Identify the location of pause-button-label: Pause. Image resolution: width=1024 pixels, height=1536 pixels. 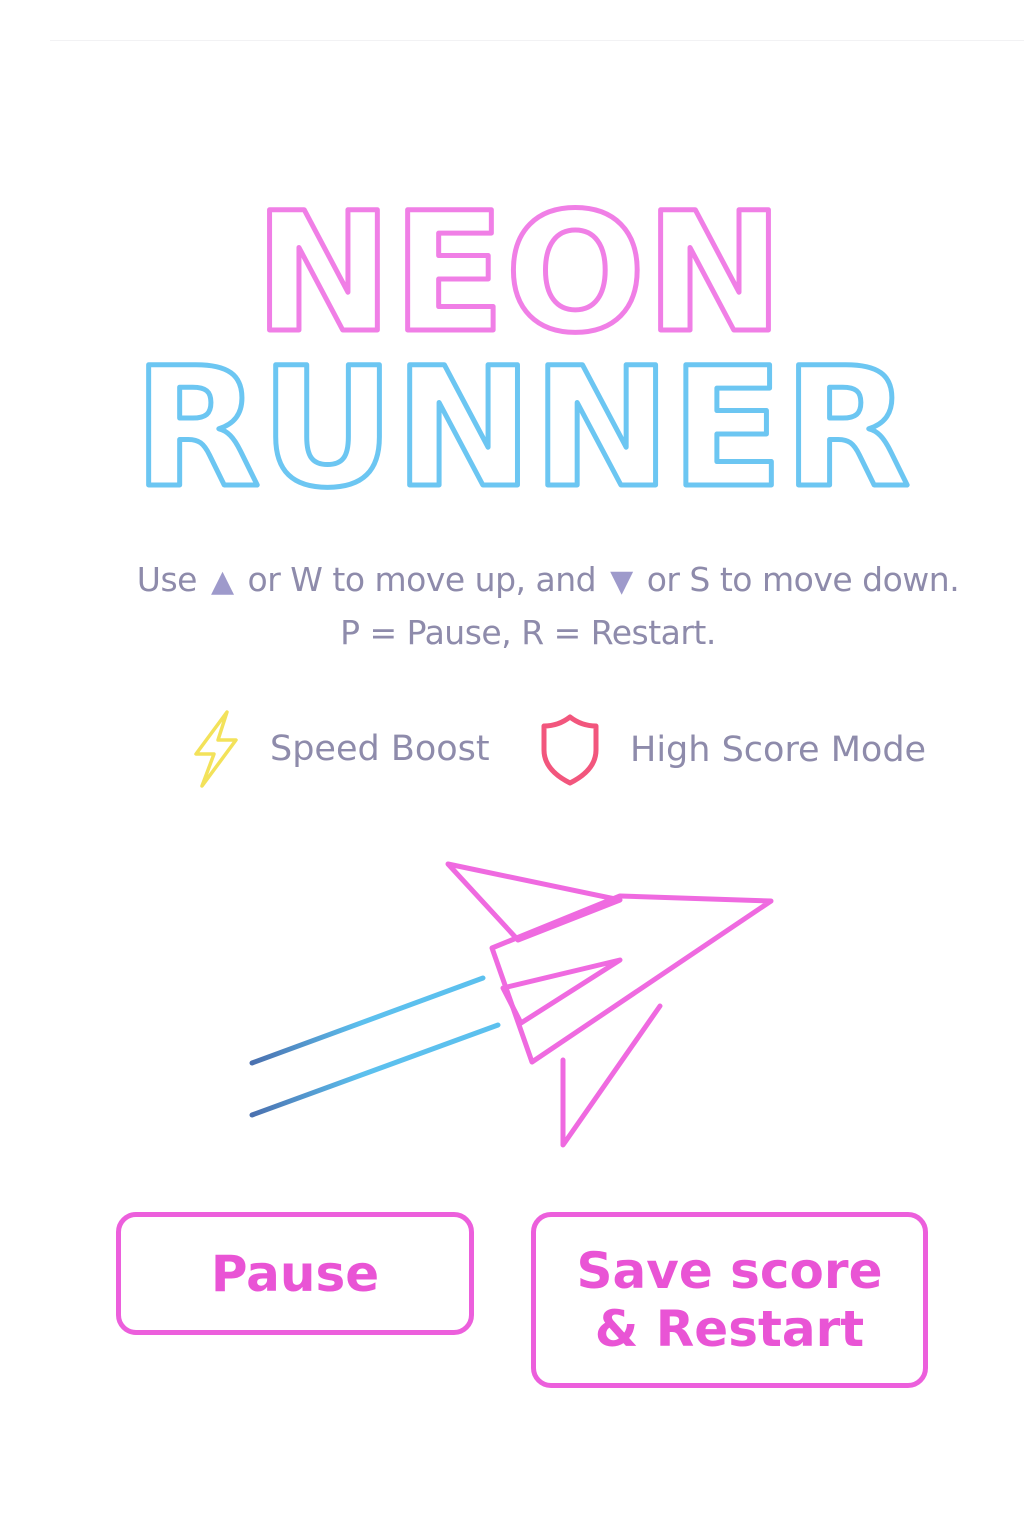
(295, 1273).